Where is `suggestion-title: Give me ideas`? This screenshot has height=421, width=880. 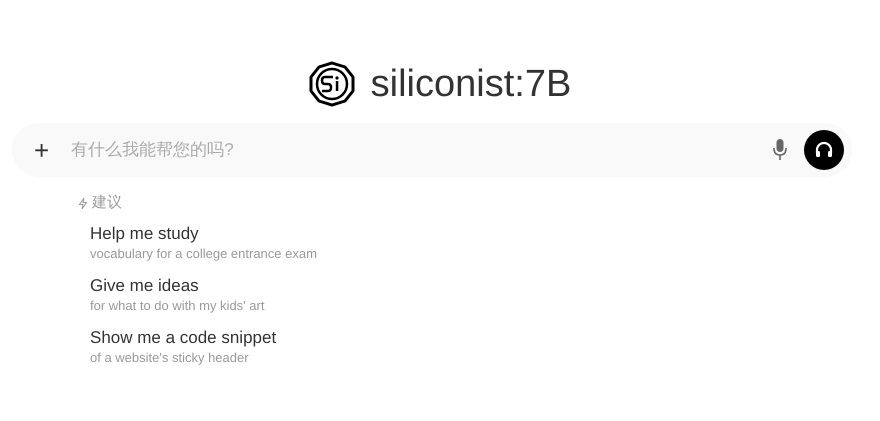
suggestion-title: Give me ideas is located at coordinates (485, 285).